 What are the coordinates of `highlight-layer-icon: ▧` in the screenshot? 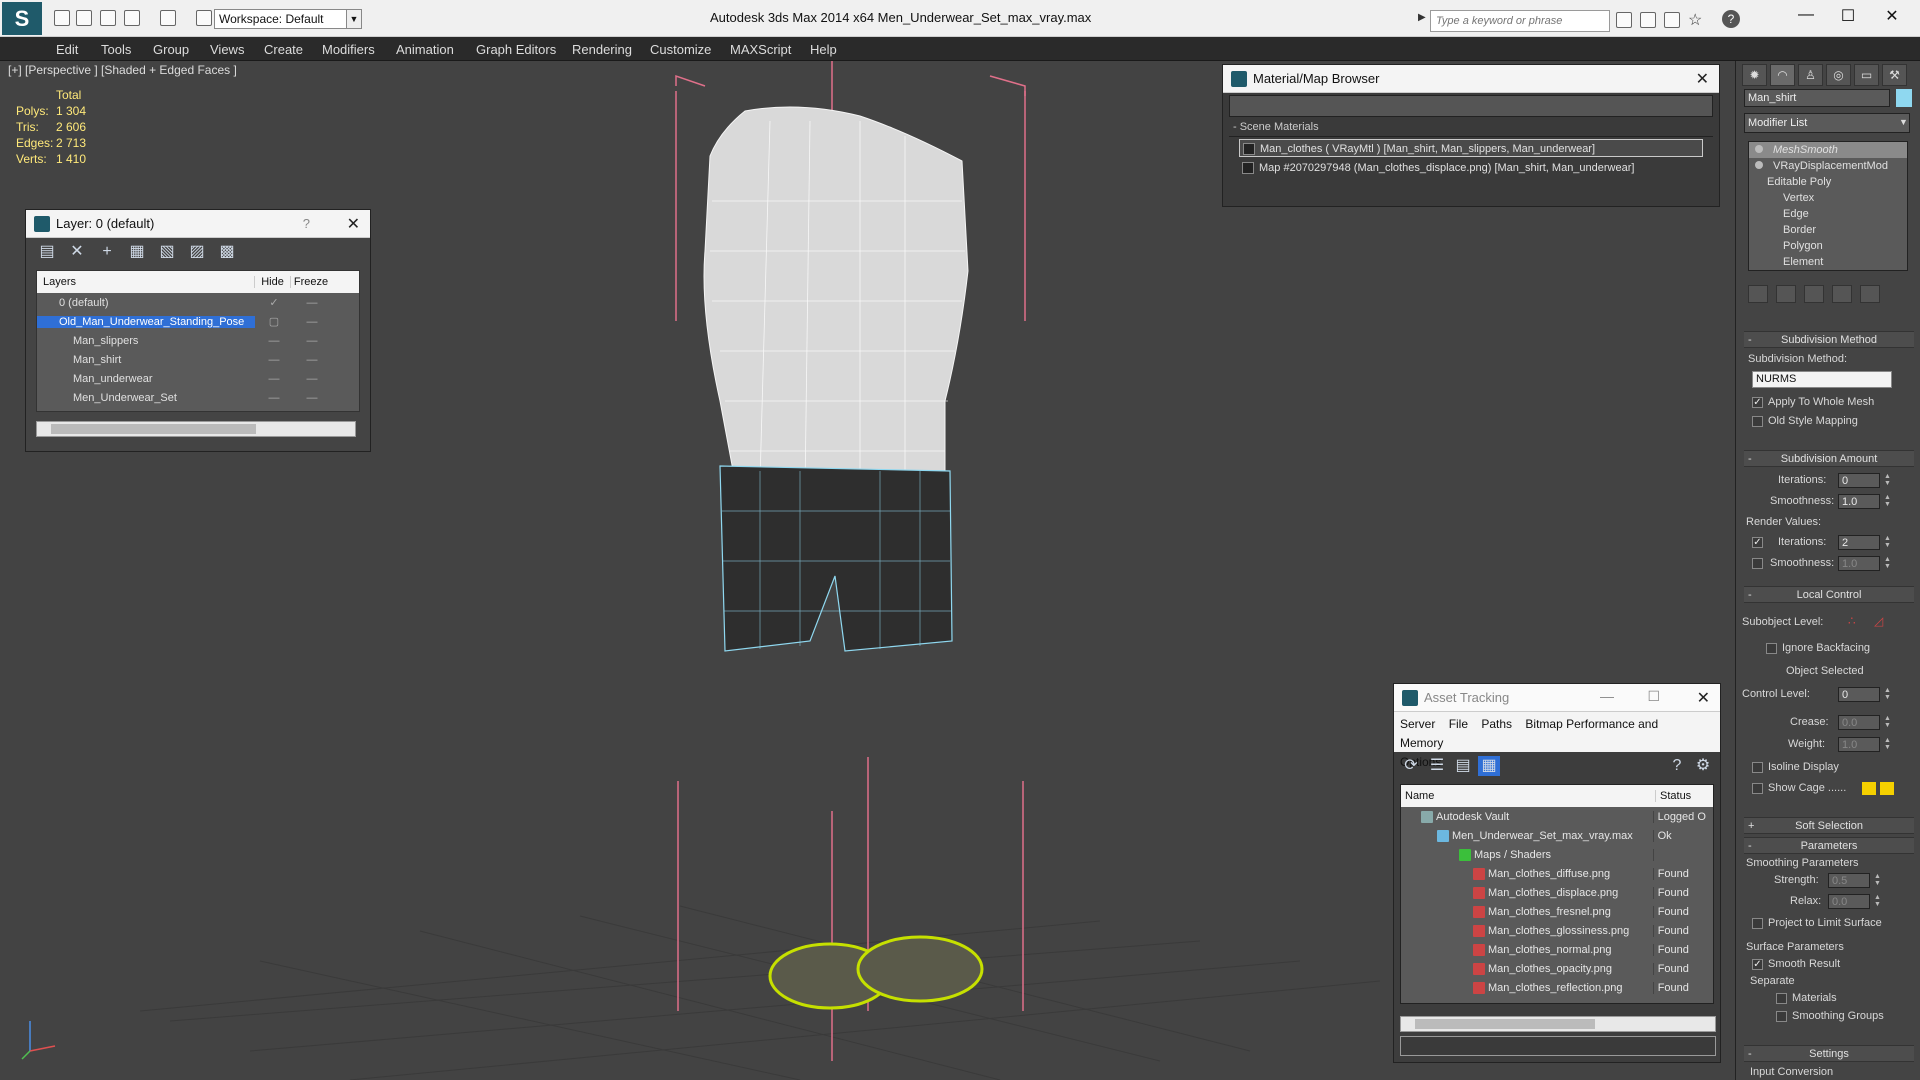 It's located at (167, 252).